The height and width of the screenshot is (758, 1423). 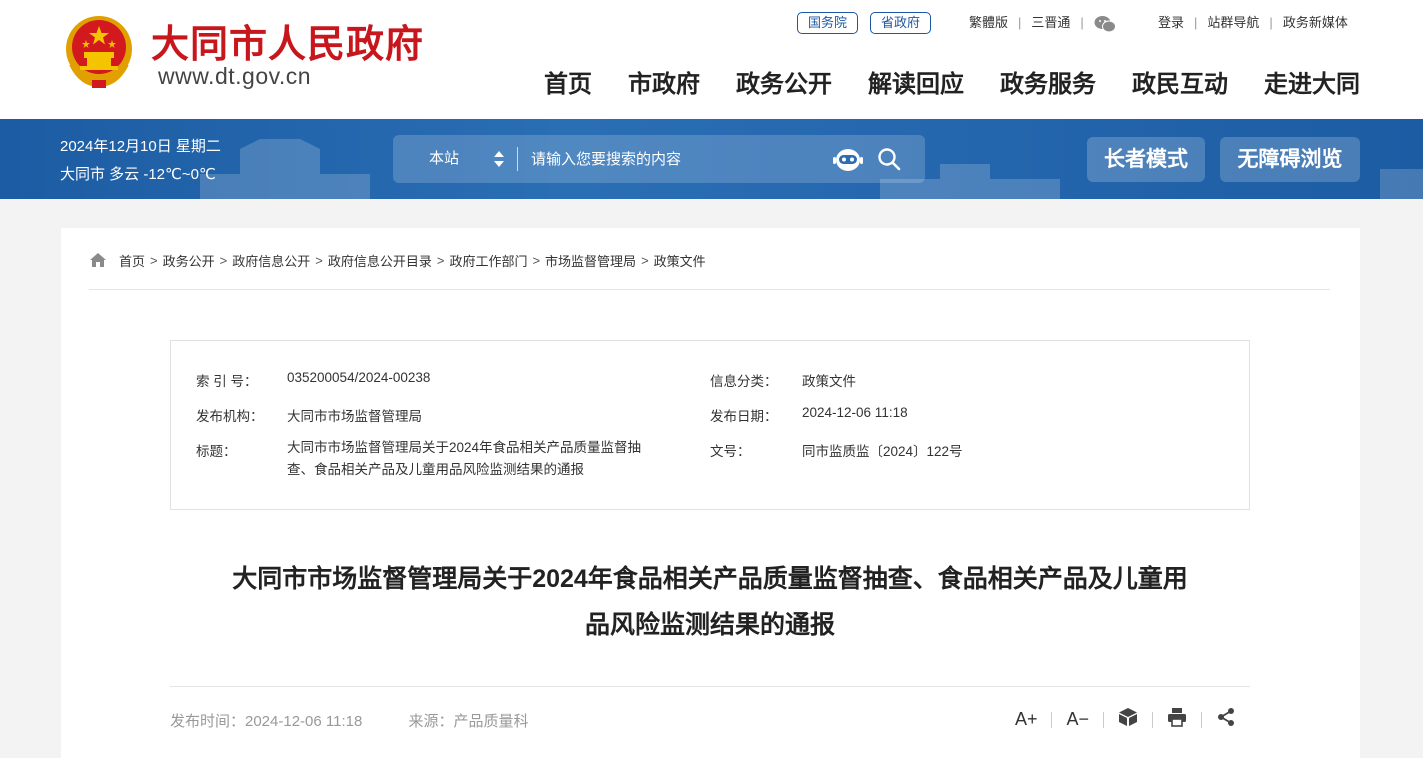 What do you see at coordinates (784, 81) in the screenshot?
I see `nav-government-affairs: 政务公开` at bounding box center [784, 81].